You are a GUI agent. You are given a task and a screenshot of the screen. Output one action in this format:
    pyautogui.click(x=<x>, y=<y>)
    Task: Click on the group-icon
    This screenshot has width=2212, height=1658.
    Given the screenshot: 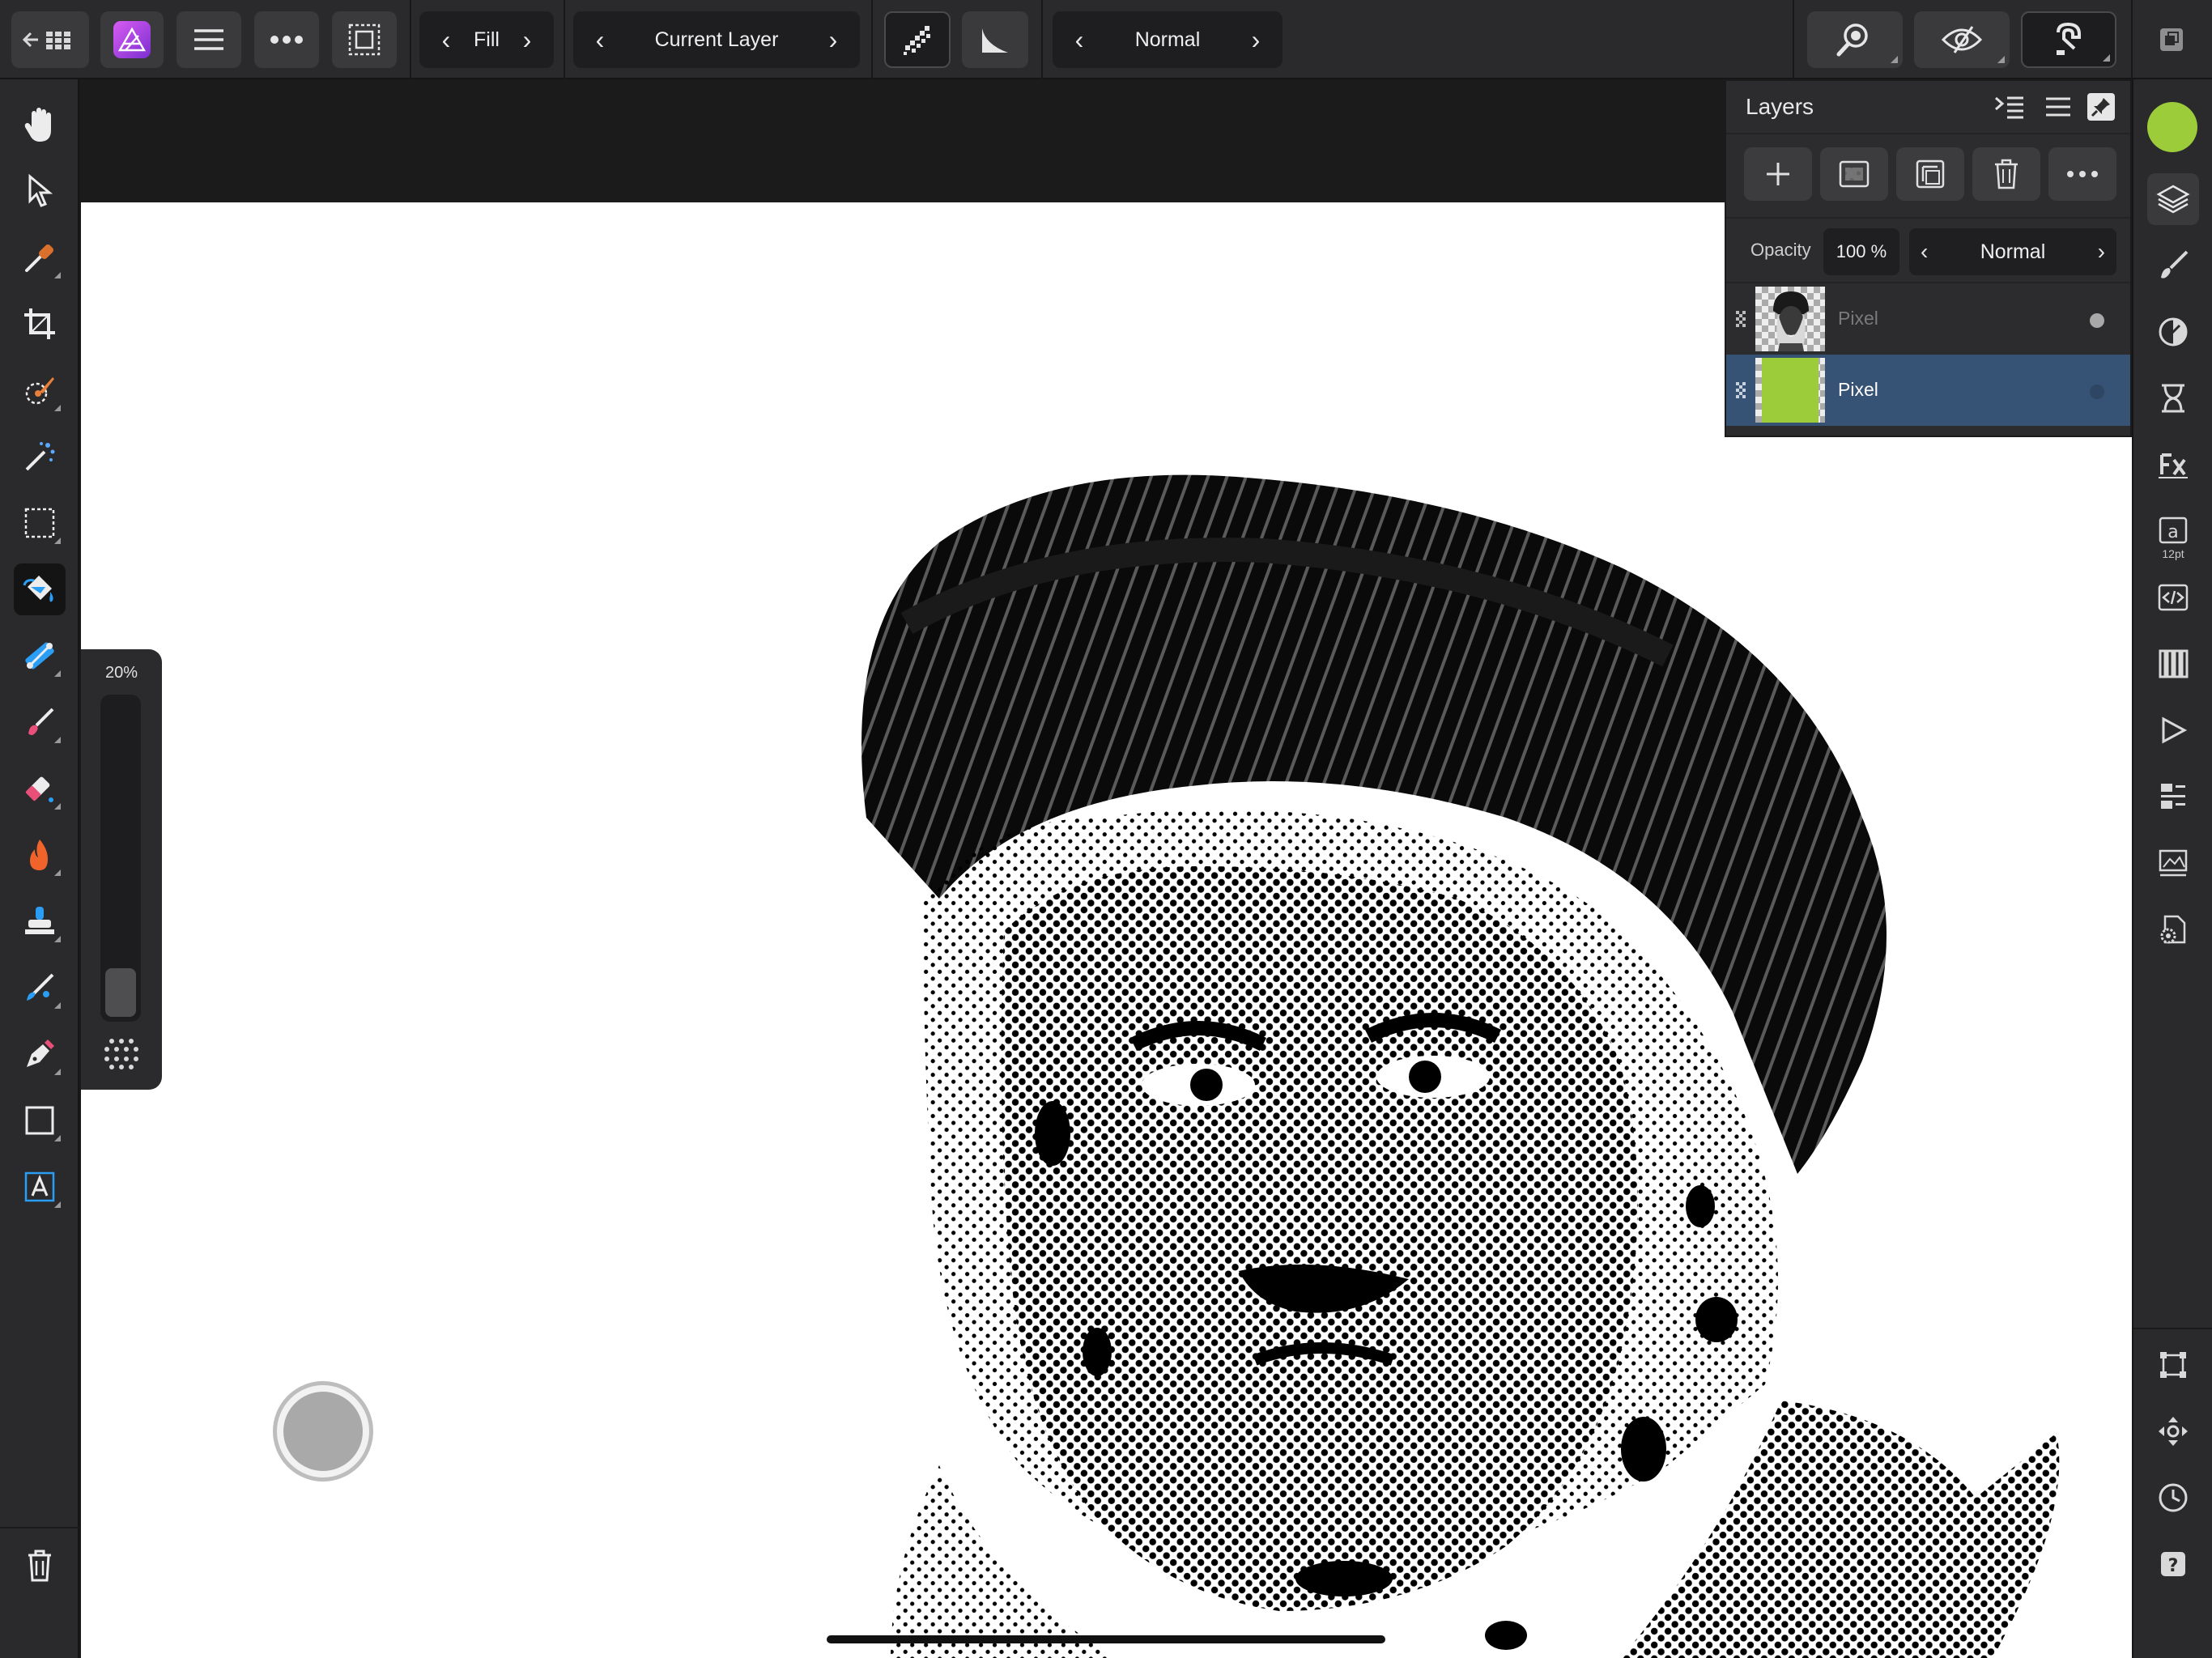 What is the action you would take?
    pyautogui.click(x=1930, y=174)
    